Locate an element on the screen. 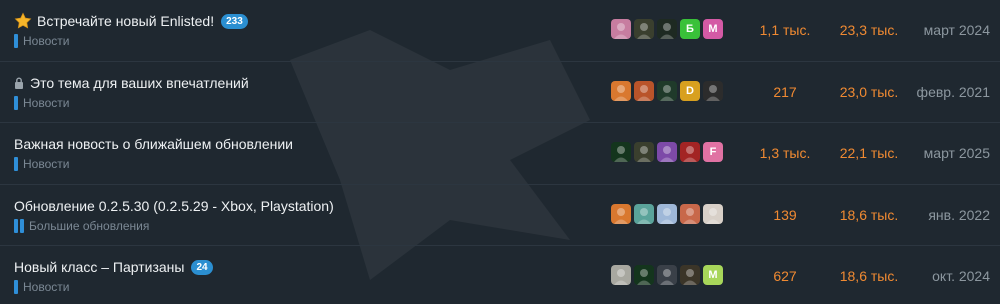 The image size is (1000, 304). topic-title-link: Это тема для ваших впечатлений is located at coordinates (139, 83).